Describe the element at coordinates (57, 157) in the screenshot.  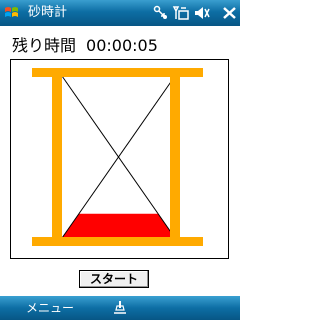
I see `hourglass-left-post` at that location.